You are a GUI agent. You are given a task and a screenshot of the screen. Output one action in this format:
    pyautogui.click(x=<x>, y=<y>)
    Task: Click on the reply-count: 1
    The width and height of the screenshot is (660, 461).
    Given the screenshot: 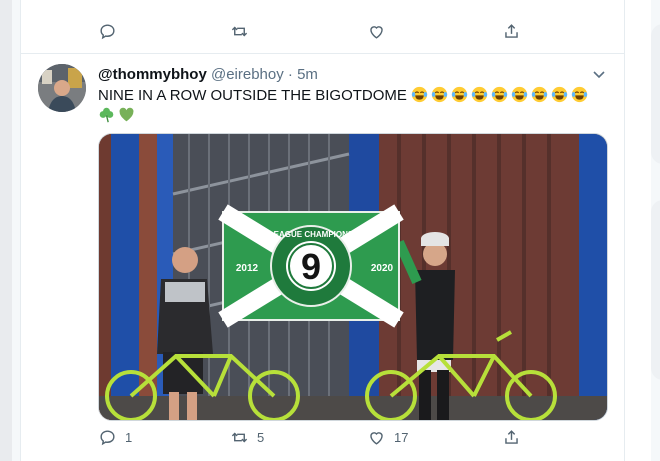 What is the action you would take?
    pyautogui.click(x=129, y=437)
    